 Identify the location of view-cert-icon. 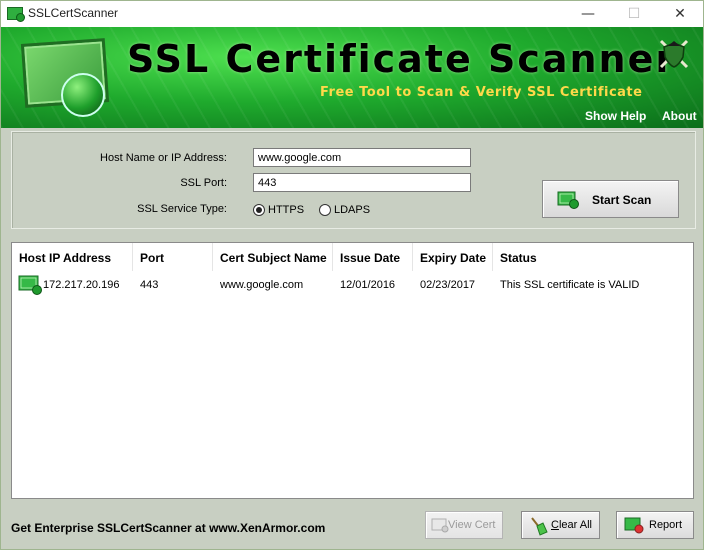
(440, 525).